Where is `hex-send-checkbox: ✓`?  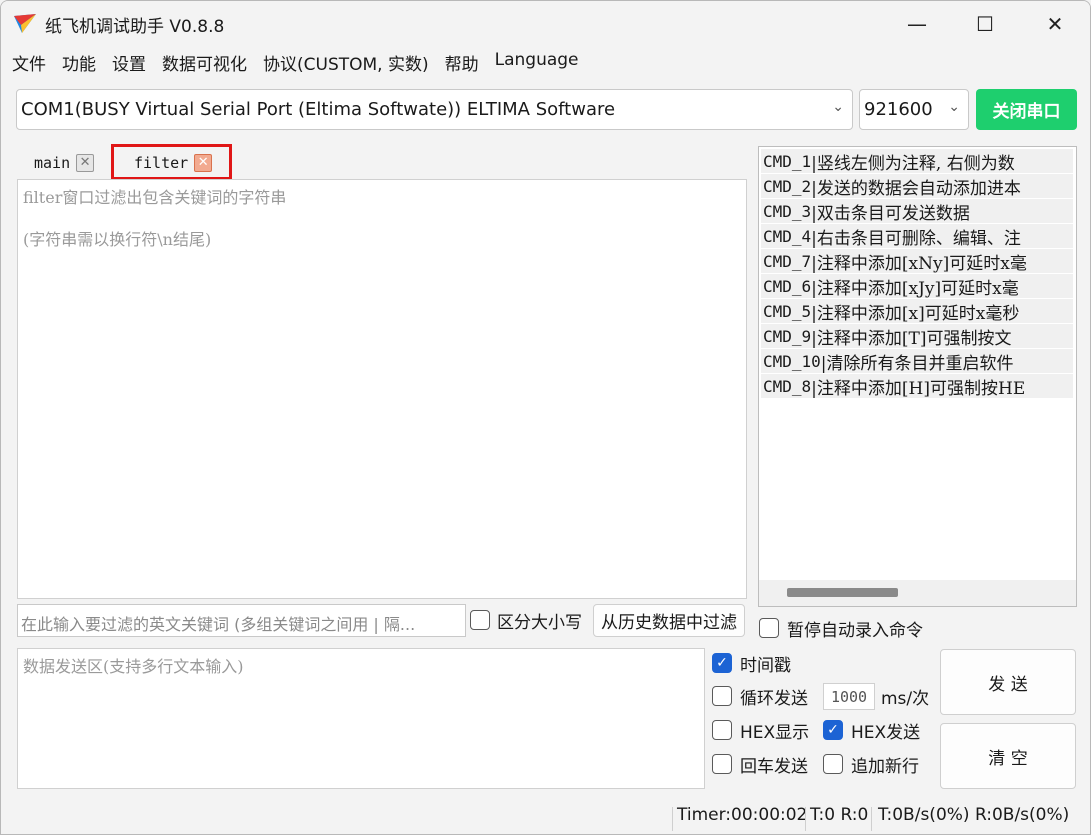
hex-send-checkbox: ✓ is located at coordinates (833, 730).